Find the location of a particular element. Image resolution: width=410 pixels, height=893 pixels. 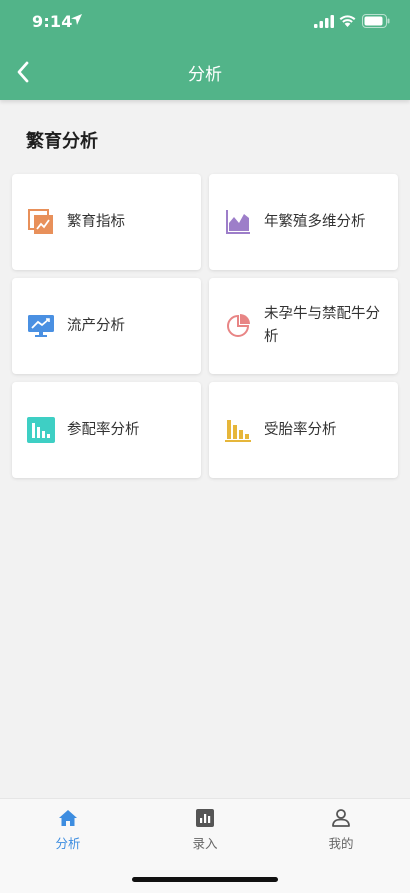

card-label: 流产分析 is located at coordinates (96, 325).